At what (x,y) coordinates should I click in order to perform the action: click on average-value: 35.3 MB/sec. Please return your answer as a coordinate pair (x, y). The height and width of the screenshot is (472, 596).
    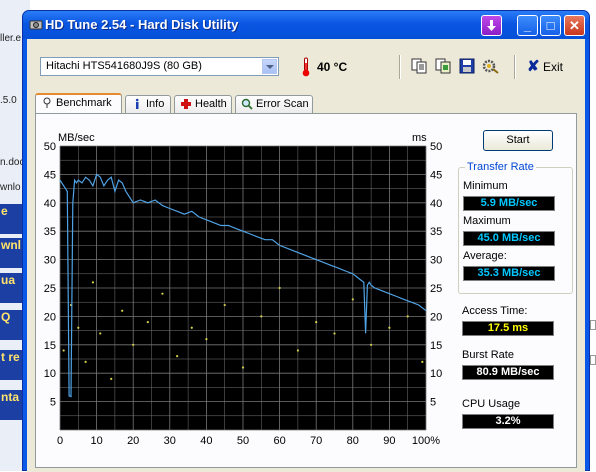
    Looking at the image, I should click on (509, 273).